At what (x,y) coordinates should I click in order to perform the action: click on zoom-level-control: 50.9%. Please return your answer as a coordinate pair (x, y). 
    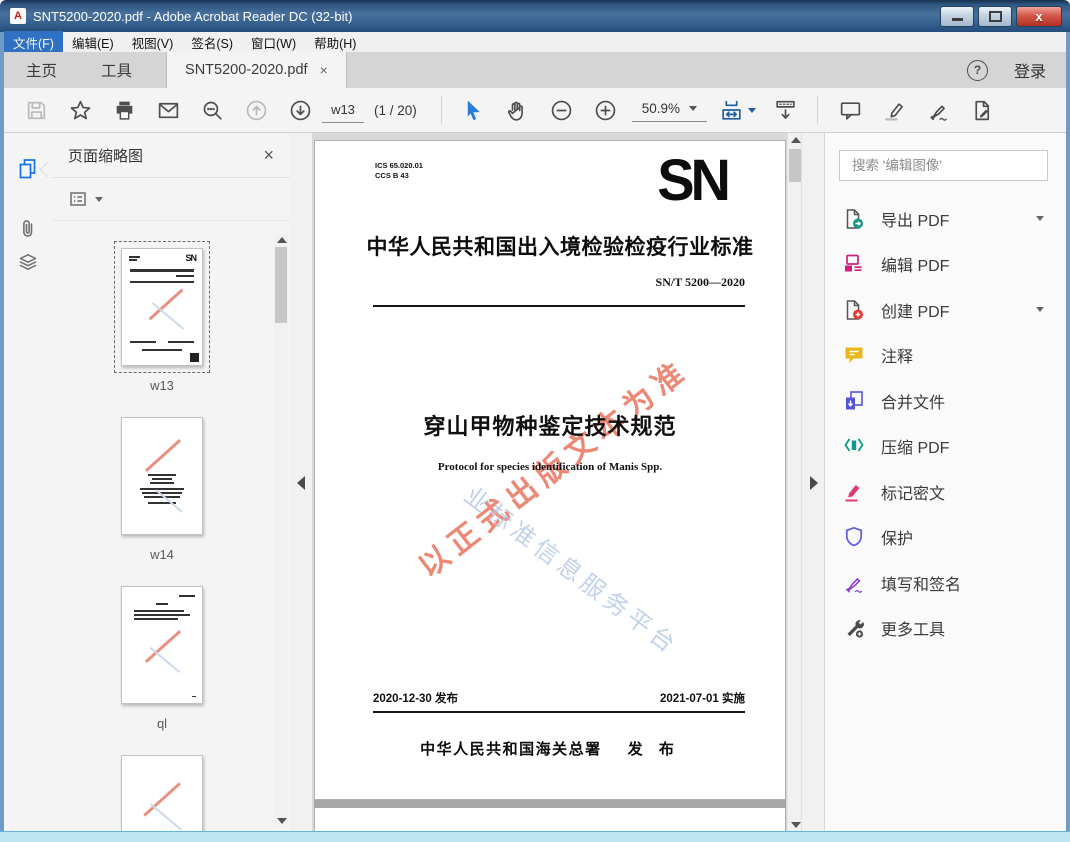
    Looking at the image, I should click on (669, 110).